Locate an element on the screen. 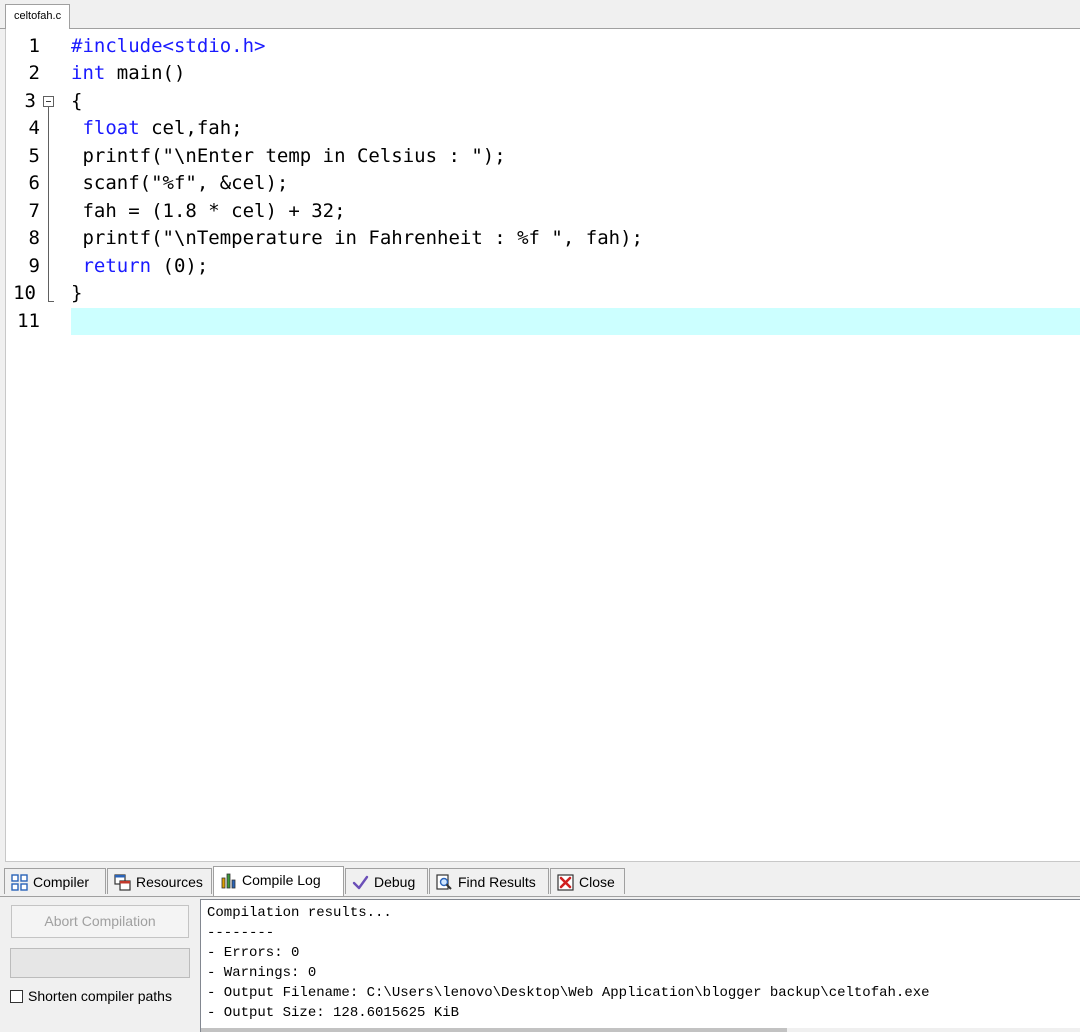 The image size is (1080, 1032). checkmark-icon is located at coordinates (360, 882).